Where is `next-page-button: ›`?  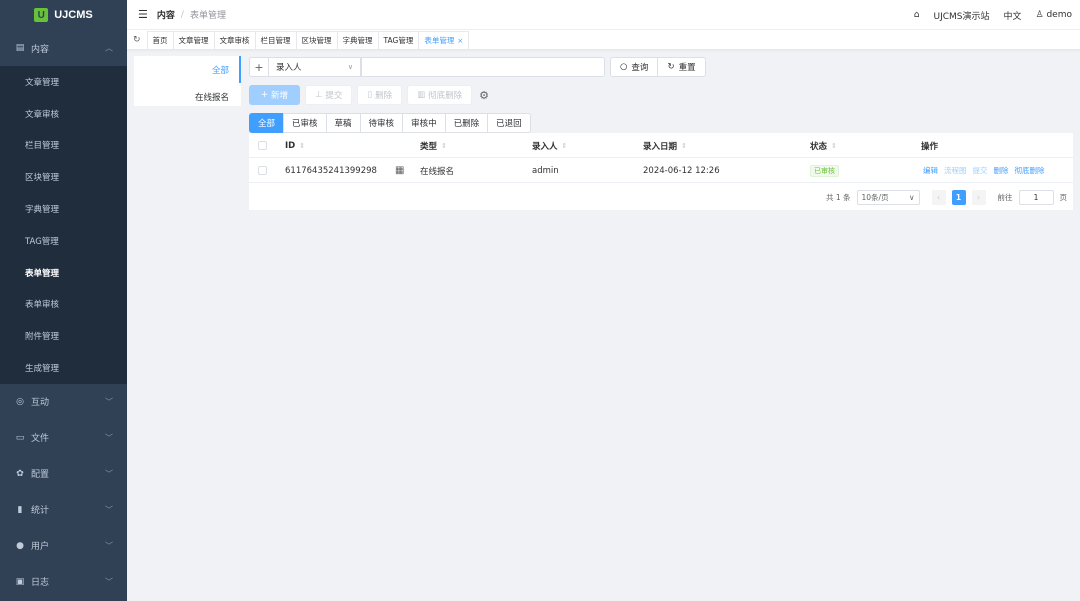
next-page-button: › is located at coordinates (978, 197).